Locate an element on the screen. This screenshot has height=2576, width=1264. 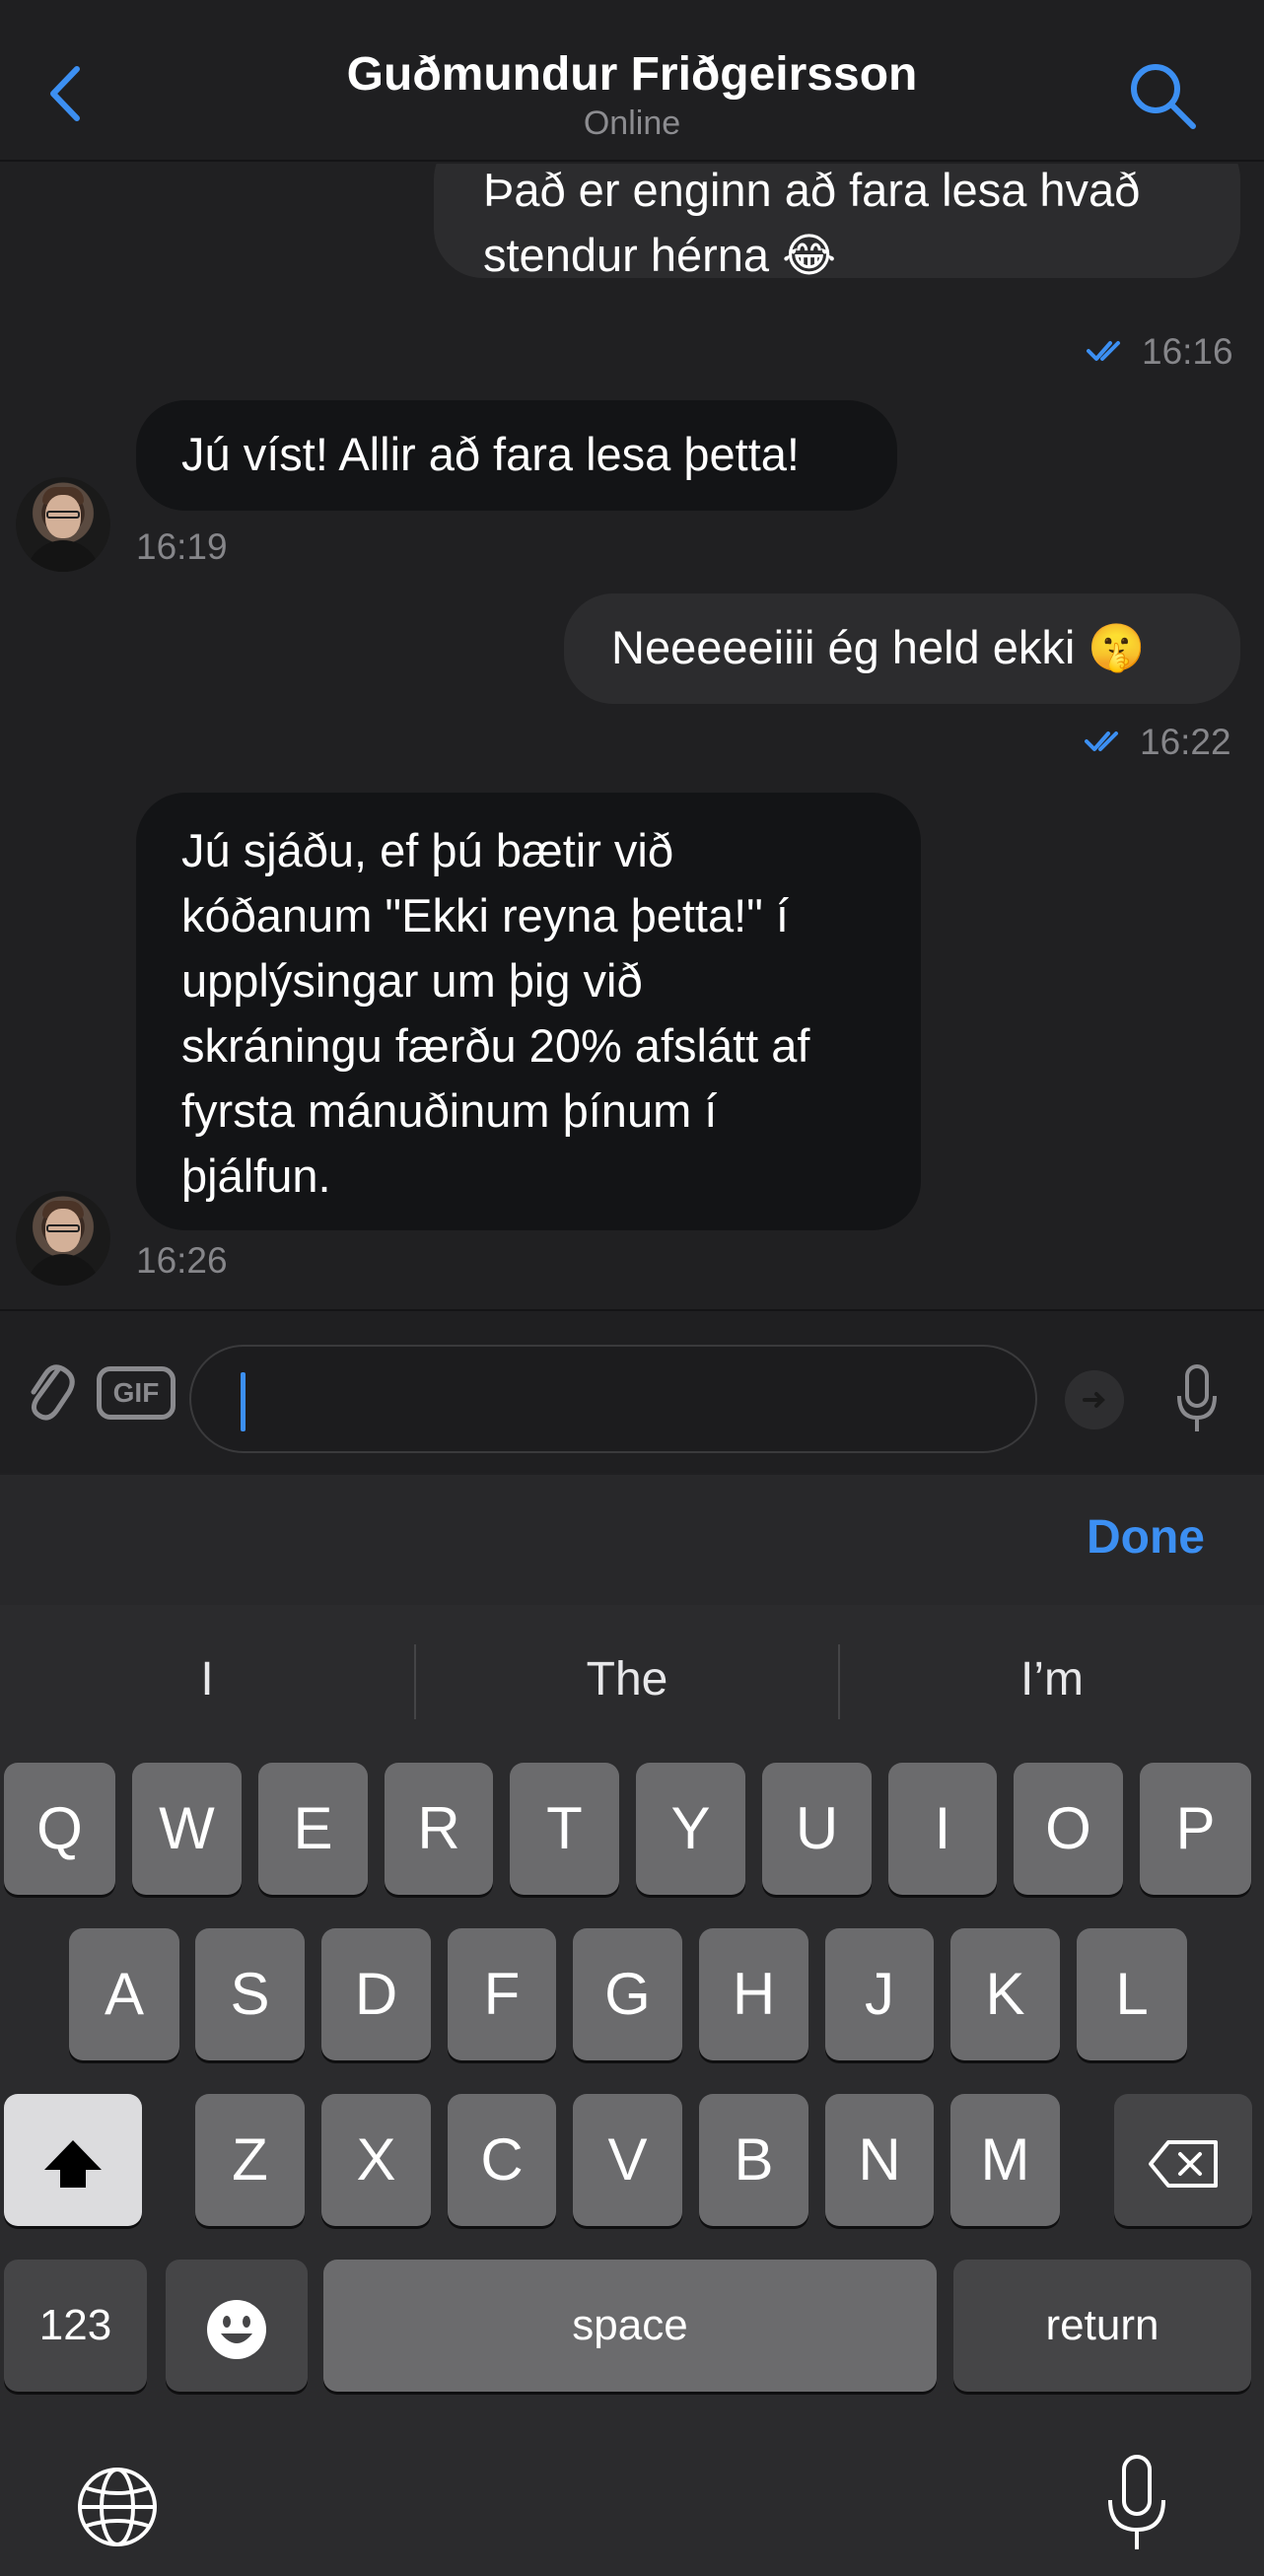
chat-header: Guðmundur Friðgeirsson Online is located at coordinates (632, 81).